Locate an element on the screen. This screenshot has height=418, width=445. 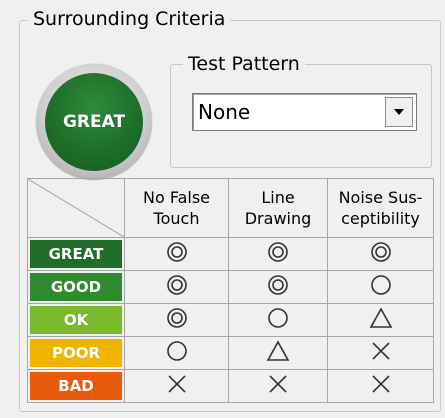
column-header-no-false-touch: No False Touch is located at coordinates (176, 208).